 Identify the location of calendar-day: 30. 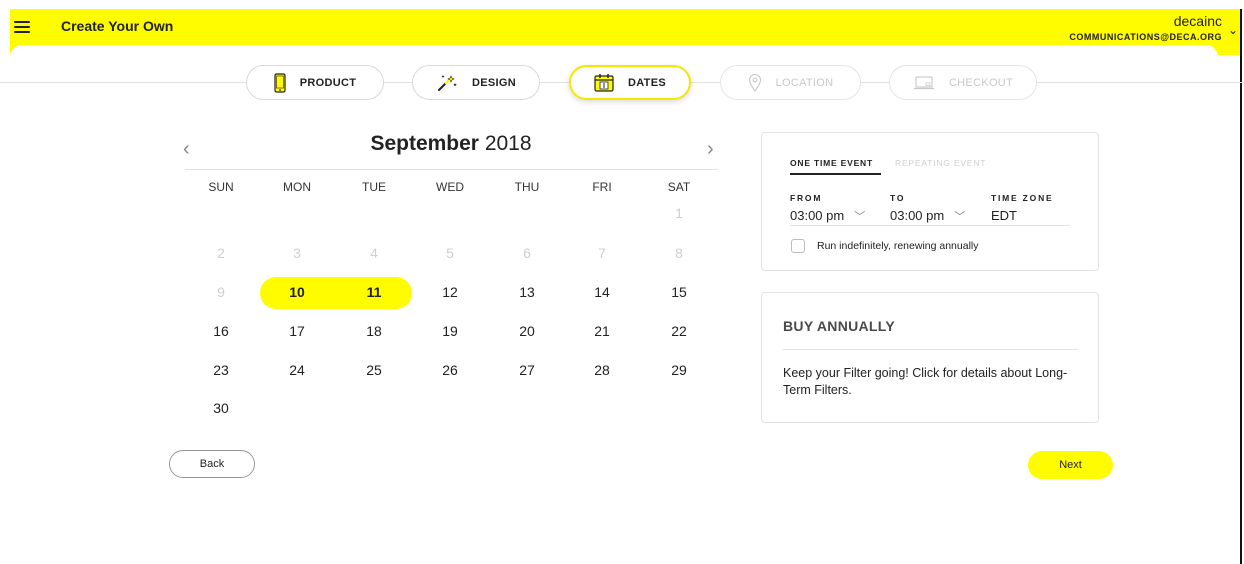
(221, 408).